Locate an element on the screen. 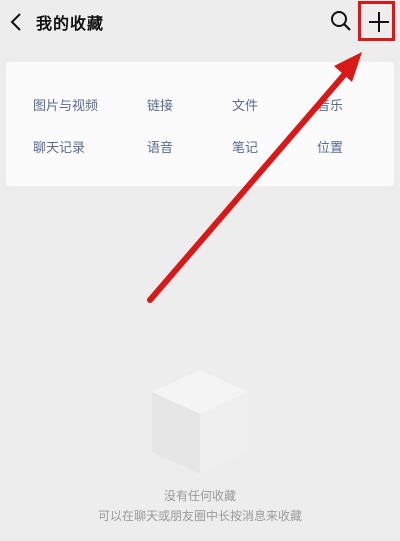 The height and width of the screenshot is (541, 400). category-music: 音乐 is located at coordinates (330, 104).